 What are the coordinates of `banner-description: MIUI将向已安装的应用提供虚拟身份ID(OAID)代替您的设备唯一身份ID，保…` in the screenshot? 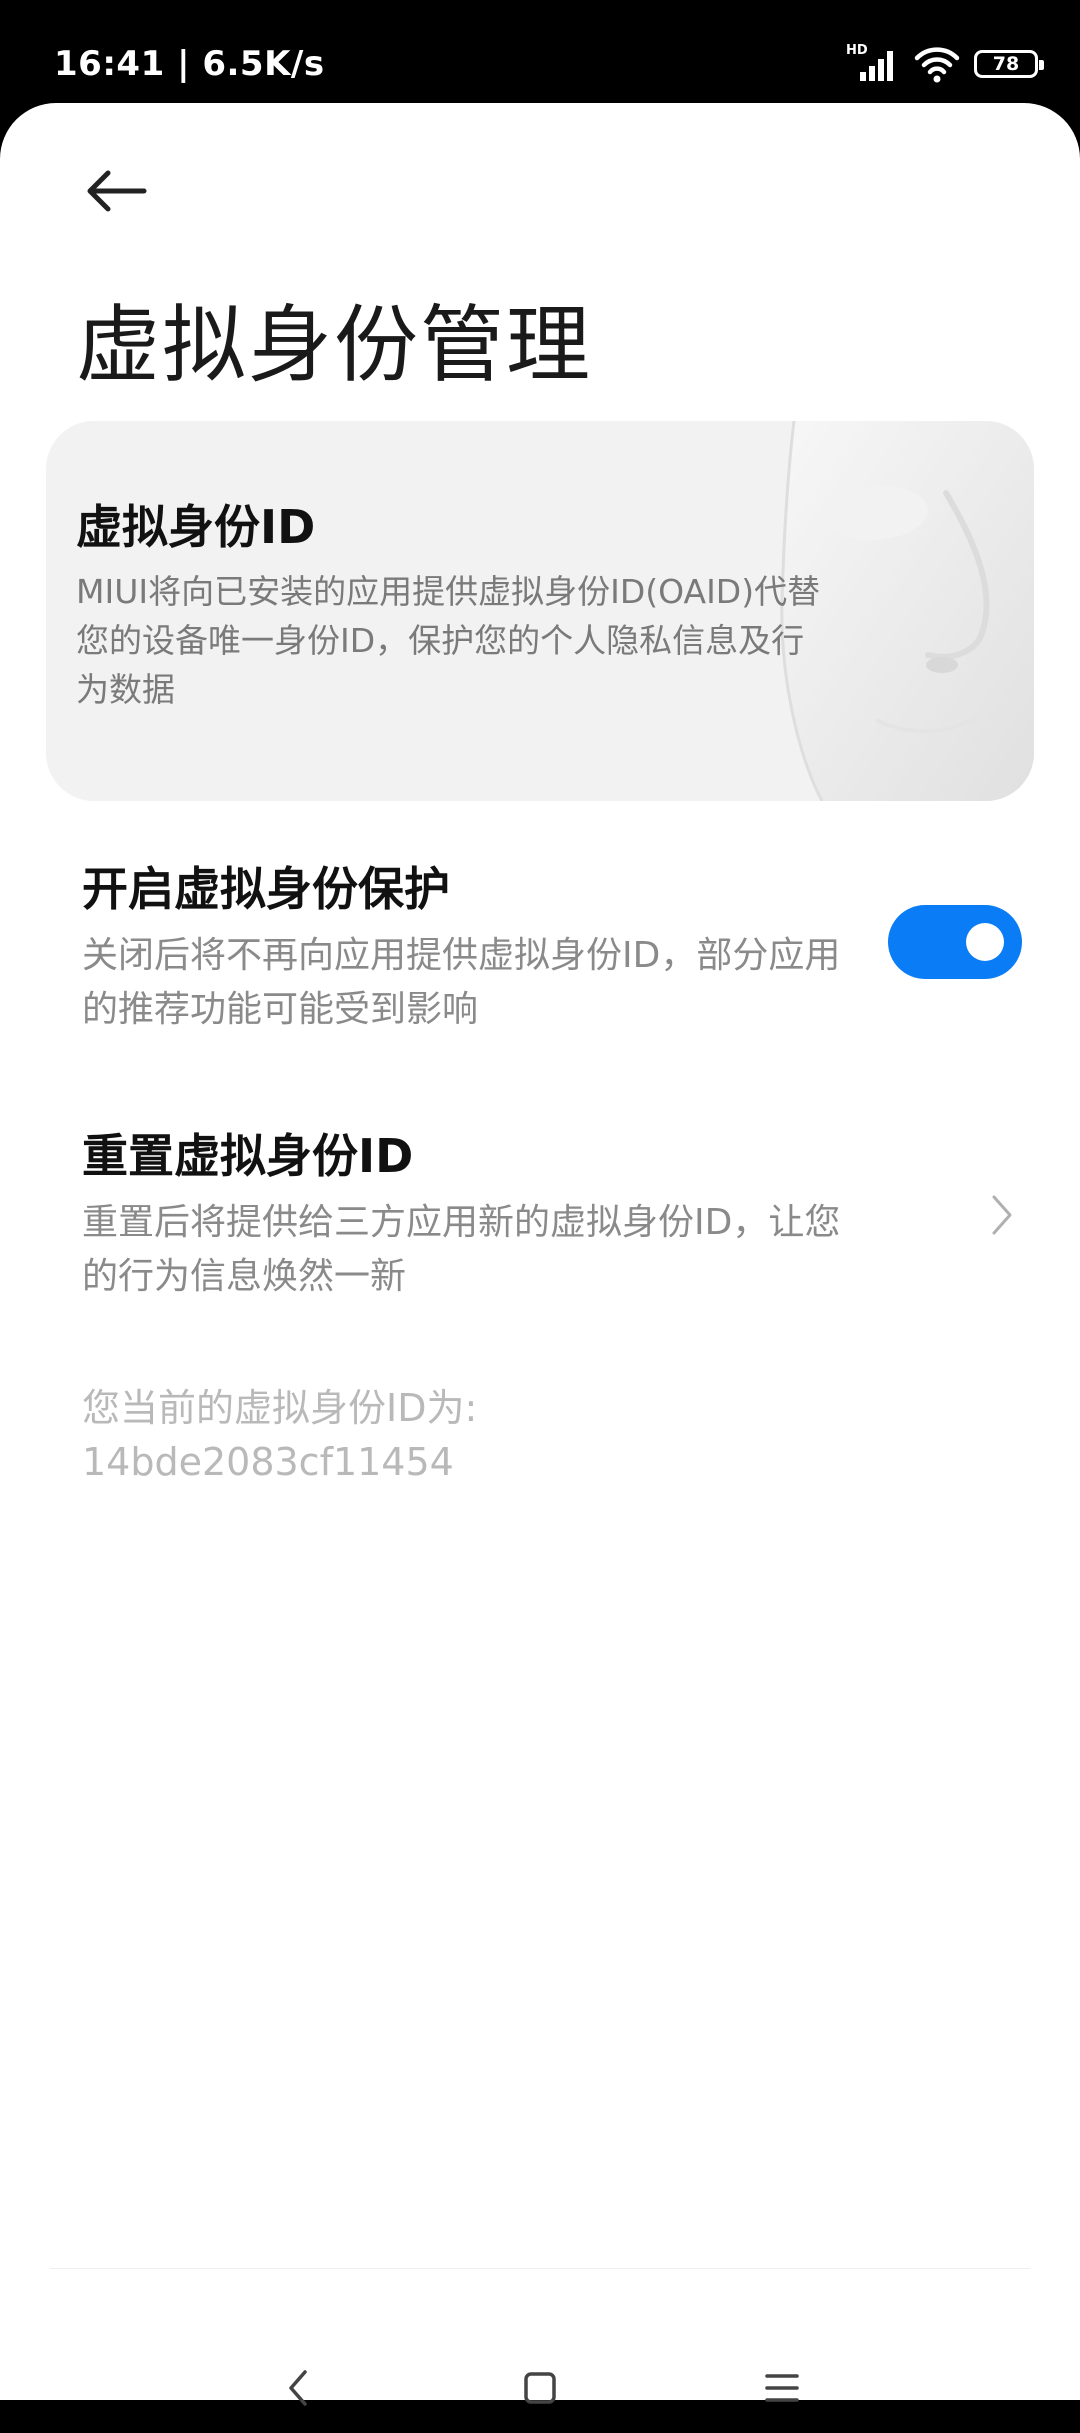 It's located at (448, 640).